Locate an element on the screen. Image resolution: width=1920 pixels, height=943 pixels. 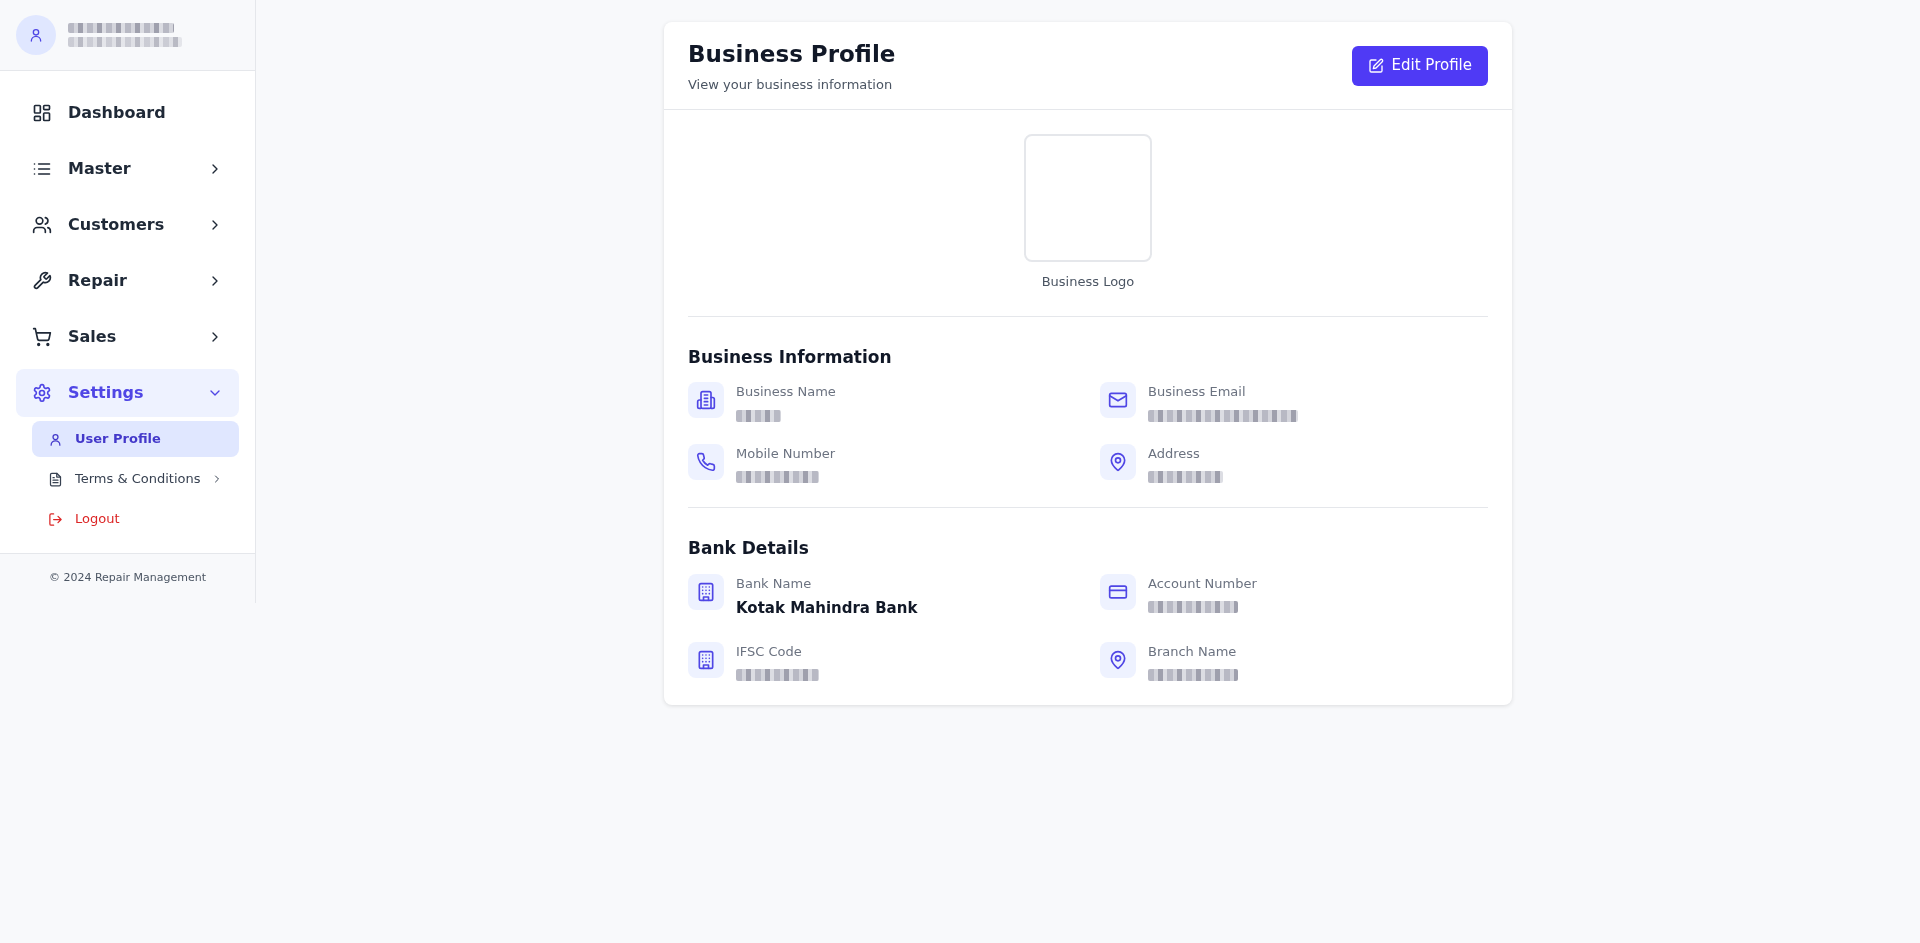
nav-item: Customers is located at coordinates (127, 225).